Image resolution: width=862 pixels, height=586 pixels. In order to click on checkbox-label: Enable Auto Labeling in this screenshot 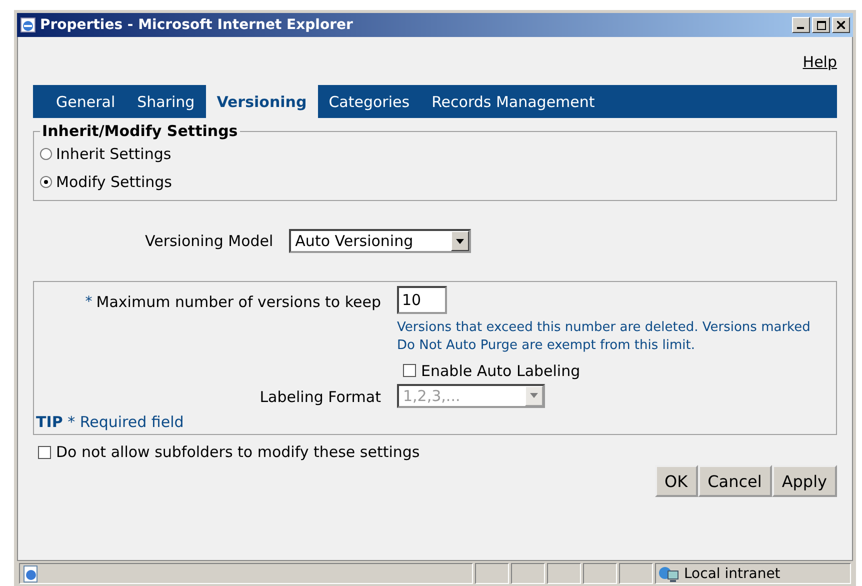, I will do `click(500, 371)`.